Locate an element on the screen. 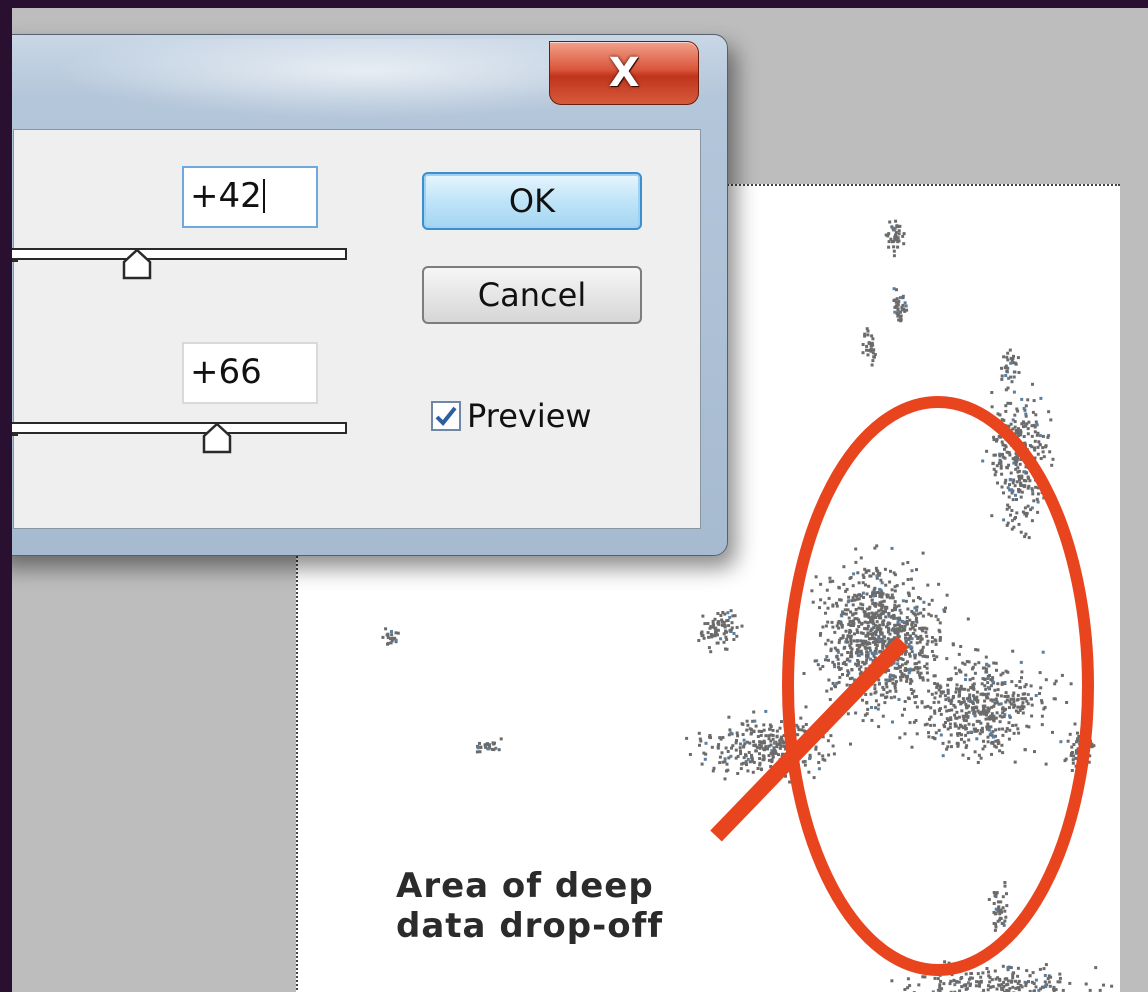  close-icon: X is located at coordinates (624, 73).